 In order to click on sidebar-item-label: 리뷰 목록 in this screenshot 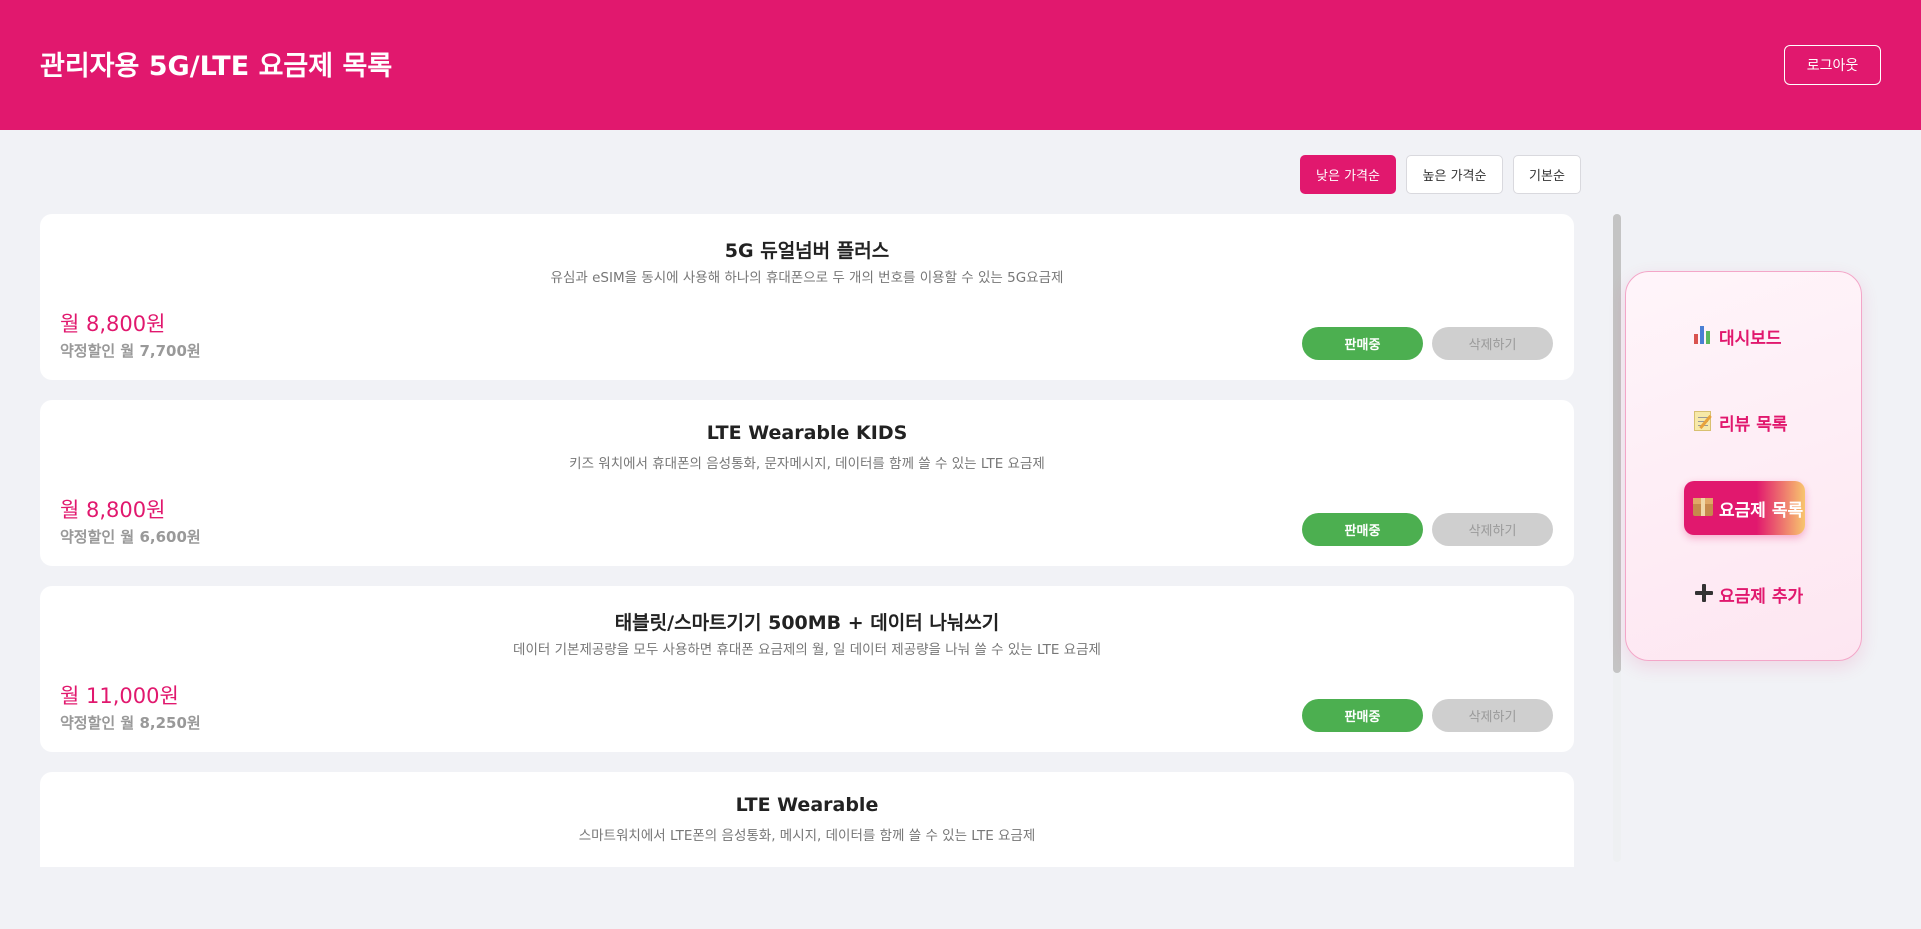, I will do `click(1753, 425)`.